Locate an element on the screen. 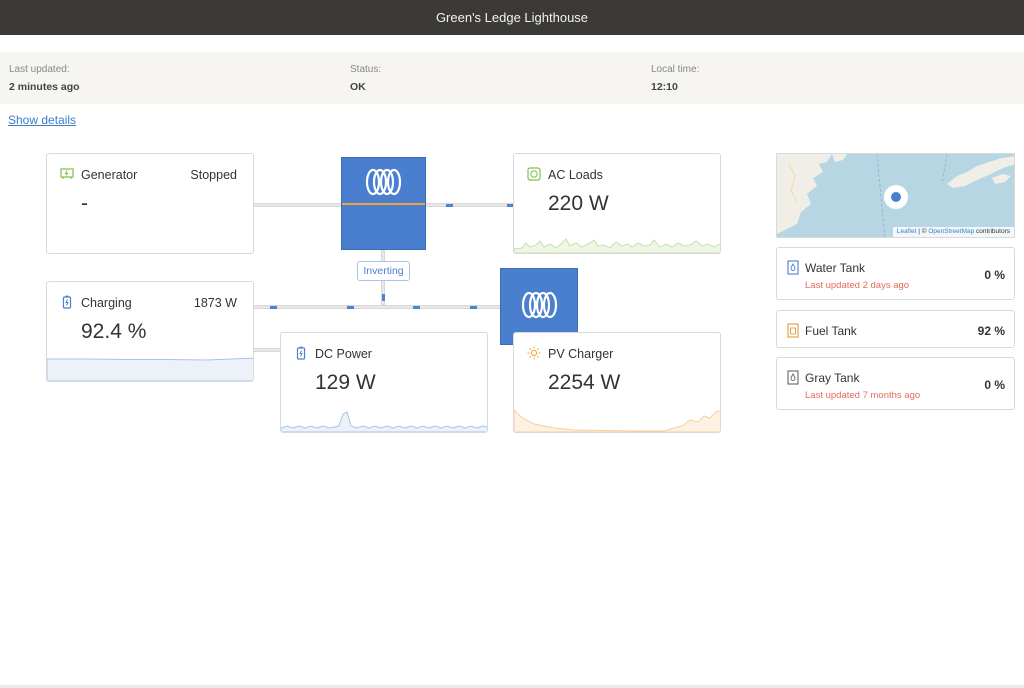 The image size is (1024, 688). status: Status: OK is located at coordinates (365, 78).